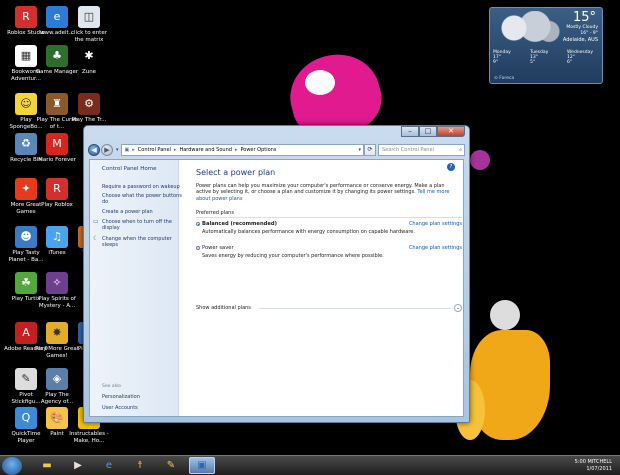 This screenshot has height=475, width=620. Describe the element at coordinates (96, 221) in the screenshot. I see `display-icon: ▭` at that location.